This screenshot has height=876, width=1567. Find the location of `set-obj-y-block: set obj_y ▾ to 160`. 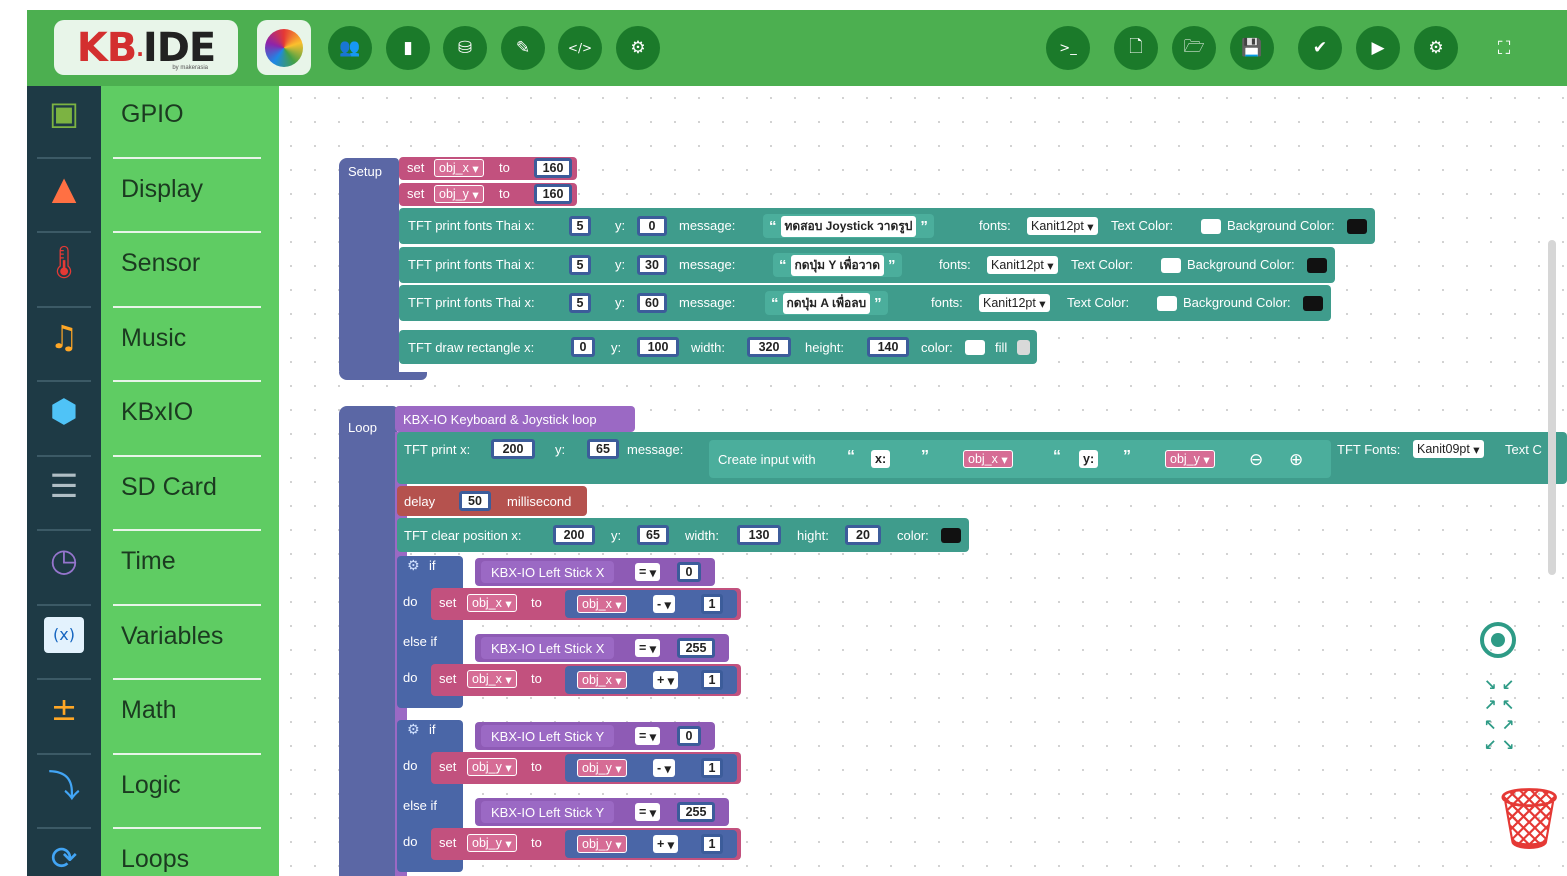

set-obj-y-block: set obj_y ▾ to 160 is located at coordinates (488, 194).